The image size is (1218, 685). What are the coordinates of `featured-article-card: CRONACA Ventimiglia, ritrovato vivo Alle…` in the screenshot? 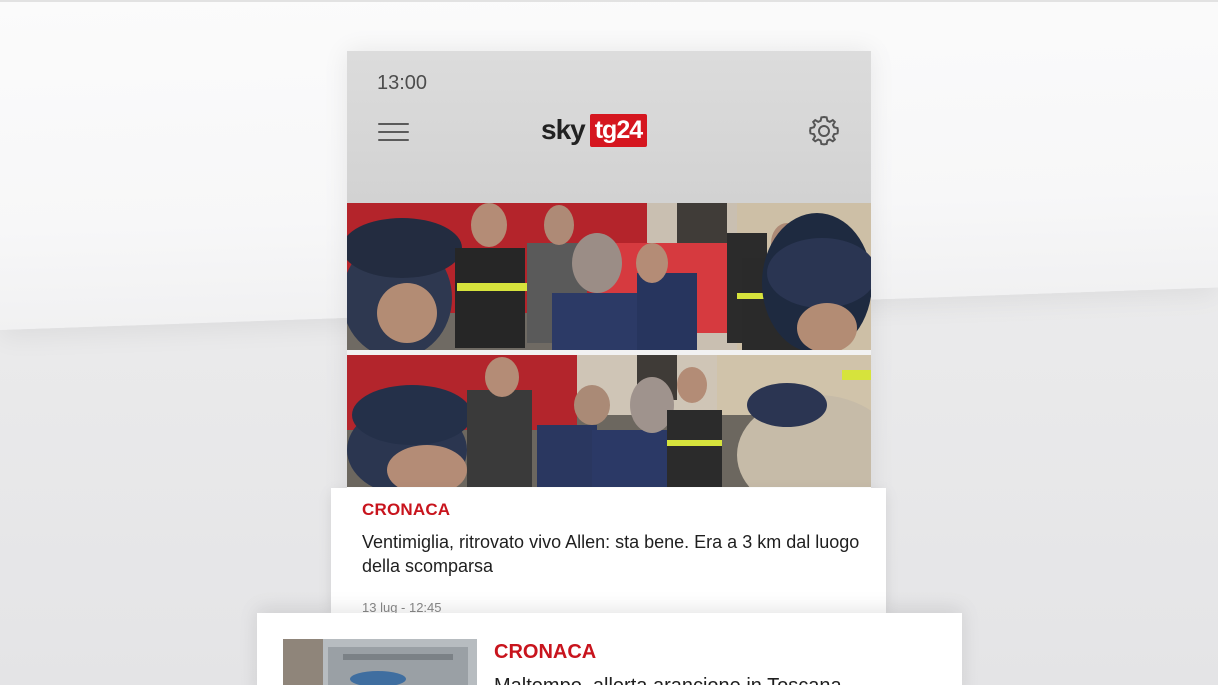 It's located at (608, 550).